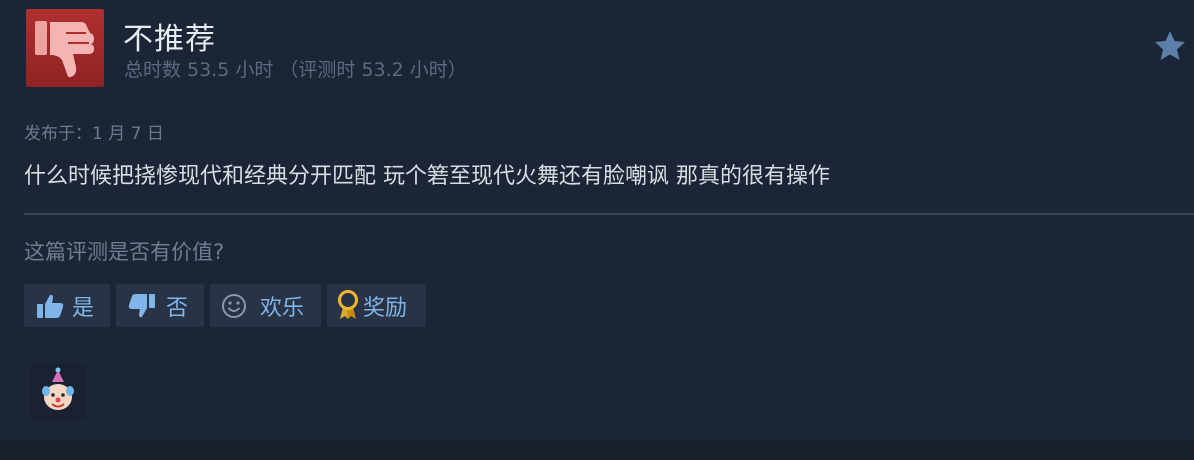 This screenshot has height=460, width=1194. I want to click on vote-yes-label: 是, so click(83, 308).